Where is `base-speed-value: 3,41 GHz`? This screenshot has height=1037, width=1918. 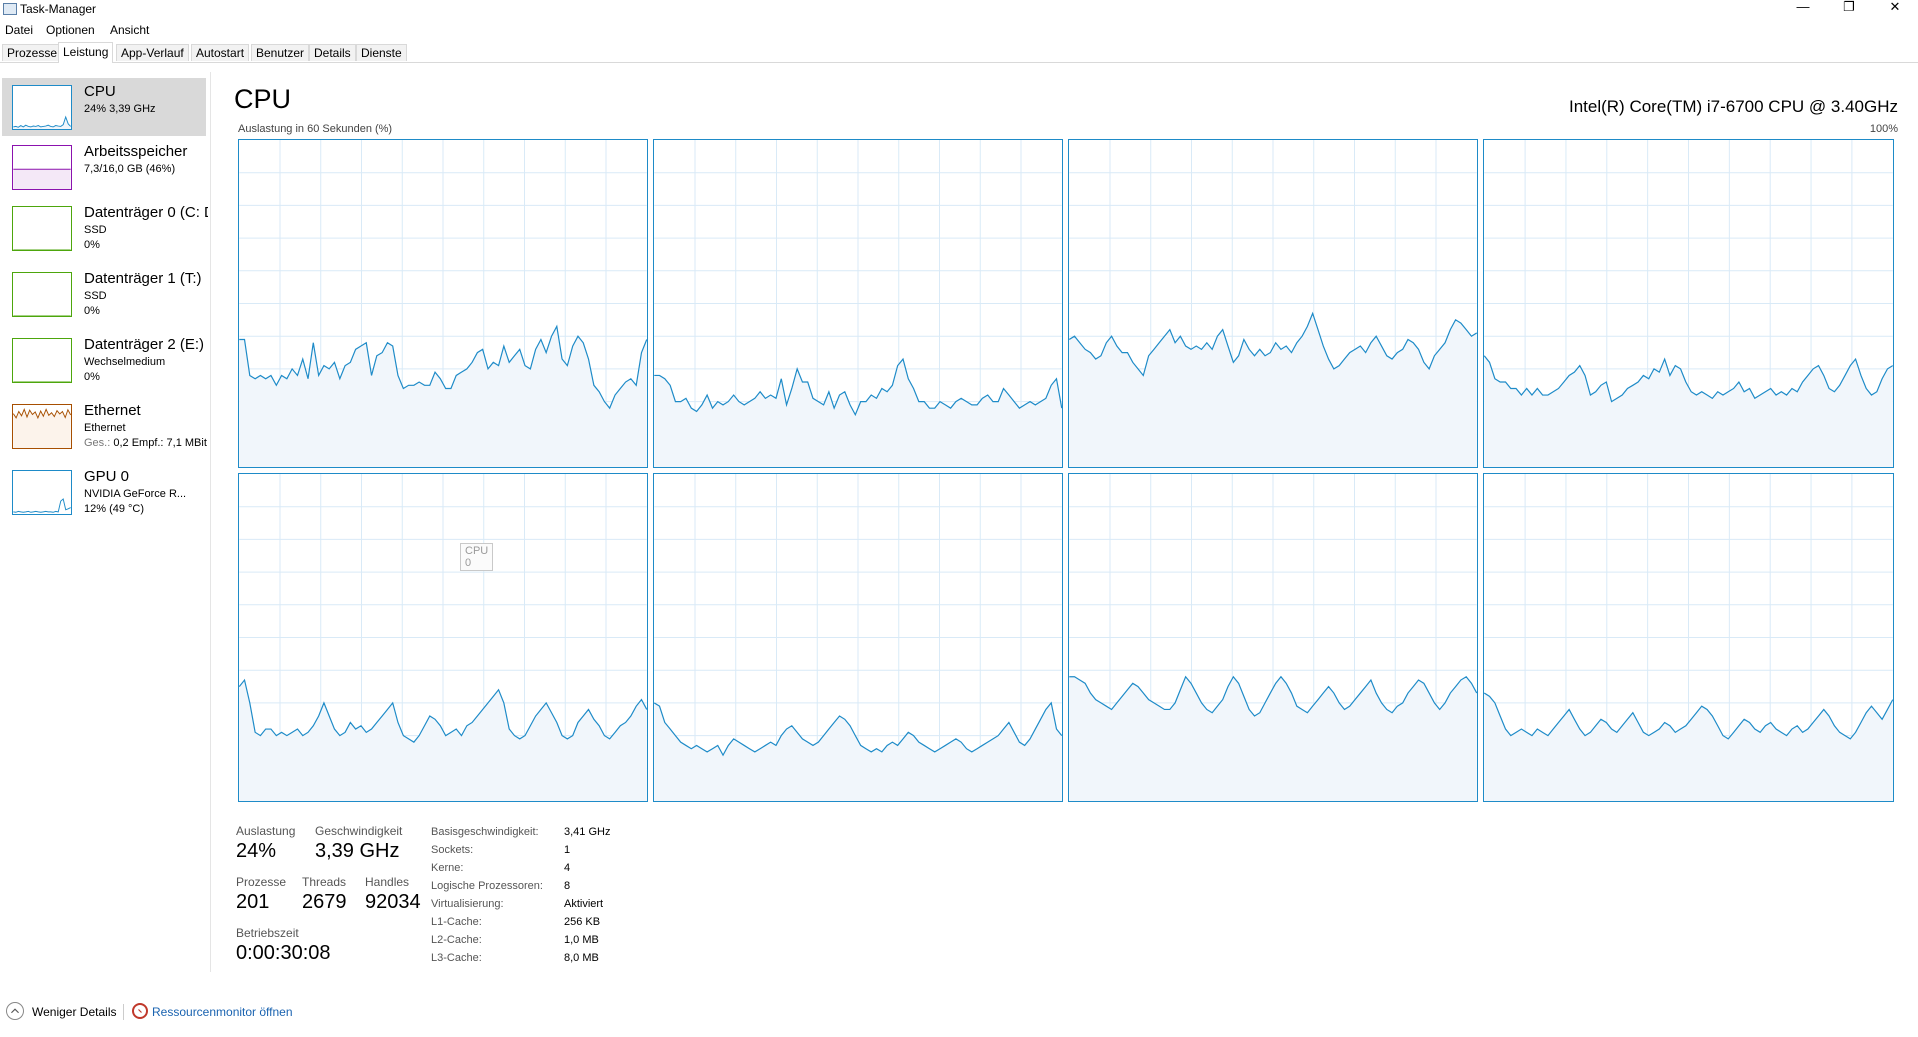 base-speed-value: 3,41 GHz is located at coordinates (587, 832).